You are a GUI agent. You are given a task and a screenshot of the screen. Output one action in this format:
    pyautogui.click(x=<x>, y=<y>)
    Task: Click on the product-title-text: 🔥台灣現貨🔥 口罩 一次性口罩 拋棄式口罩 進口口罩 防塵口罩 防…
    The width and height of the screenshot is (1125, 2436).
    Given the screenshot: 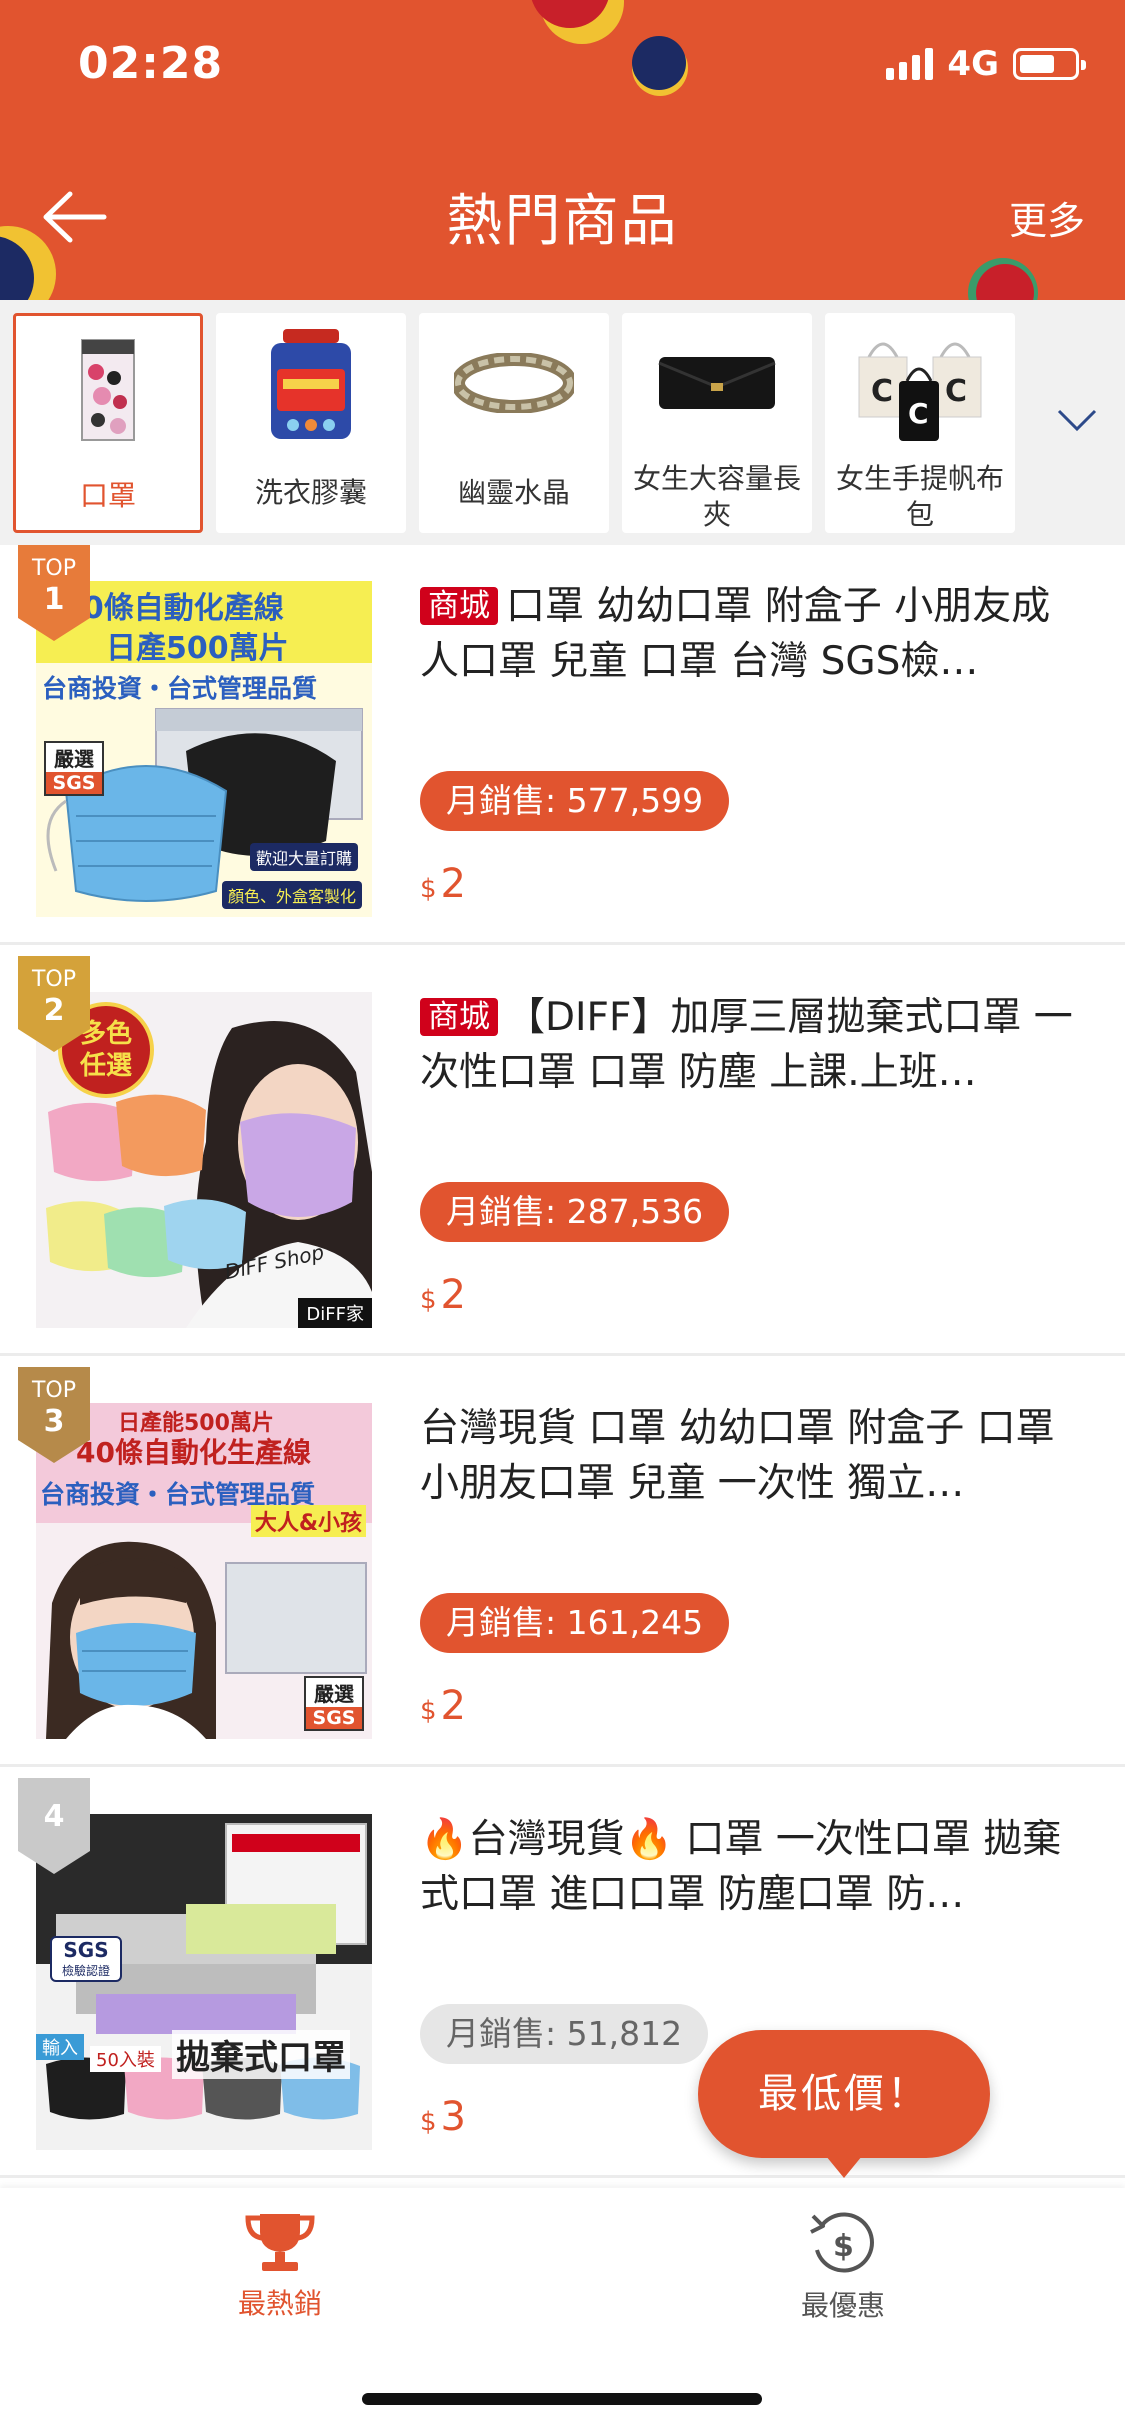 What is the action you would take?
    pyautogui.click(x=741, y=1867)
    